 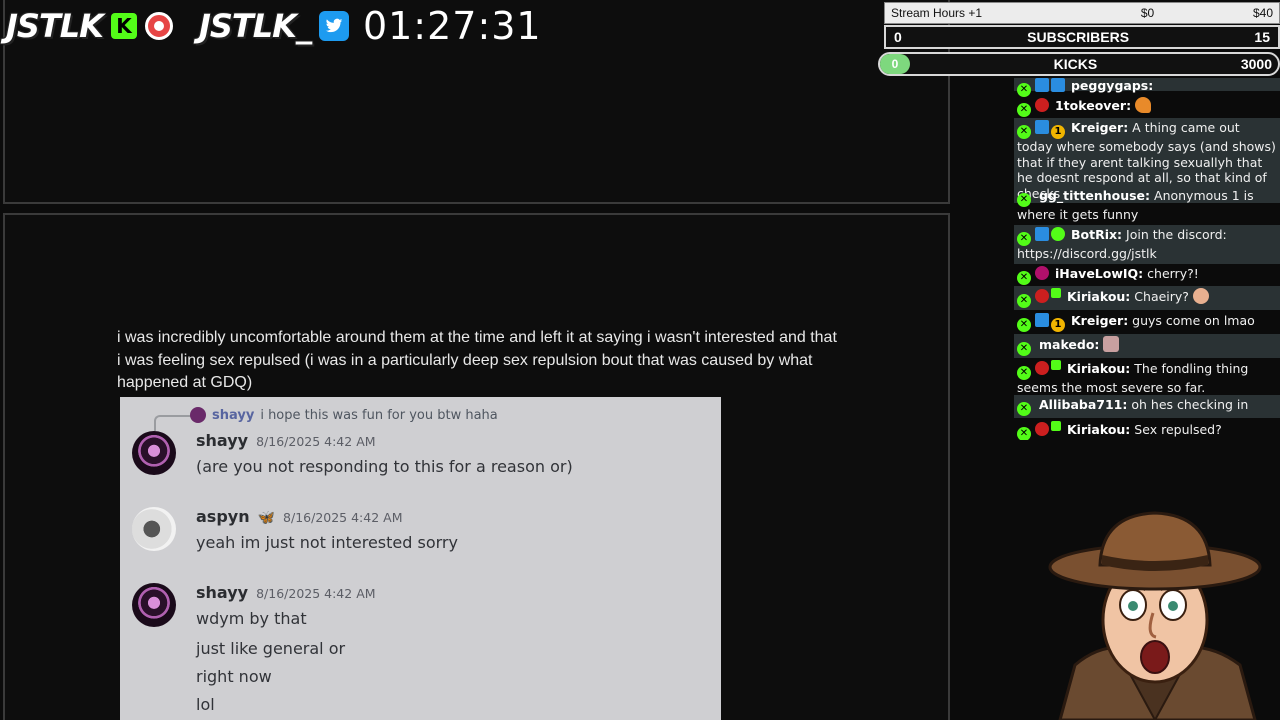 What do you see at coordinates (1075, 64) in the screenshot?
I see `kicks-label: KICKS` at bounding box center [1075, 64].